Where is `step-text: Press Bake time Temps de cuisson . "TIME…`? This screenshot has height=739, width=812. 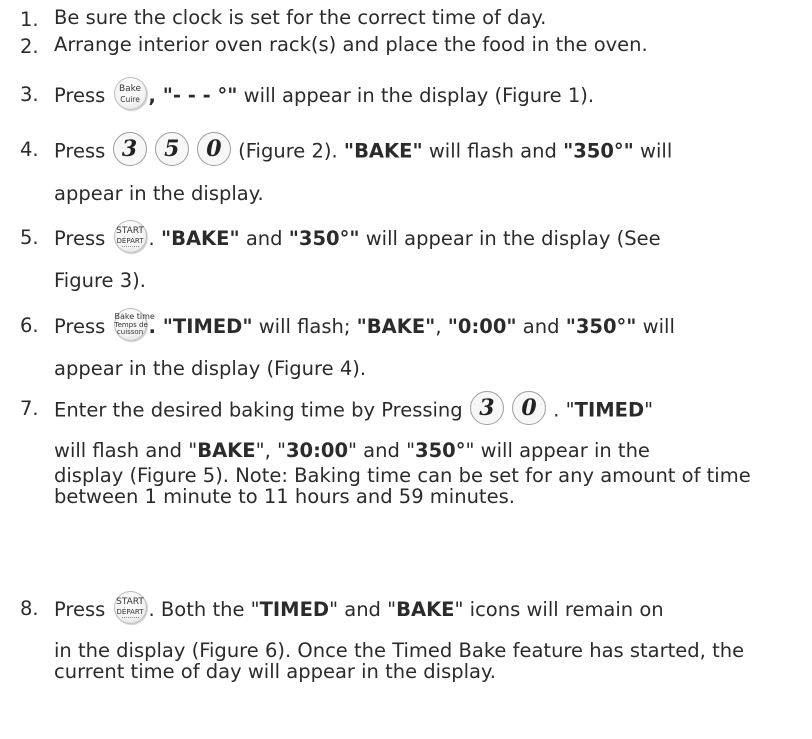
step-text: Press Bake time Temps de cuisson . "TIME… is located at coordinates (430, 343).